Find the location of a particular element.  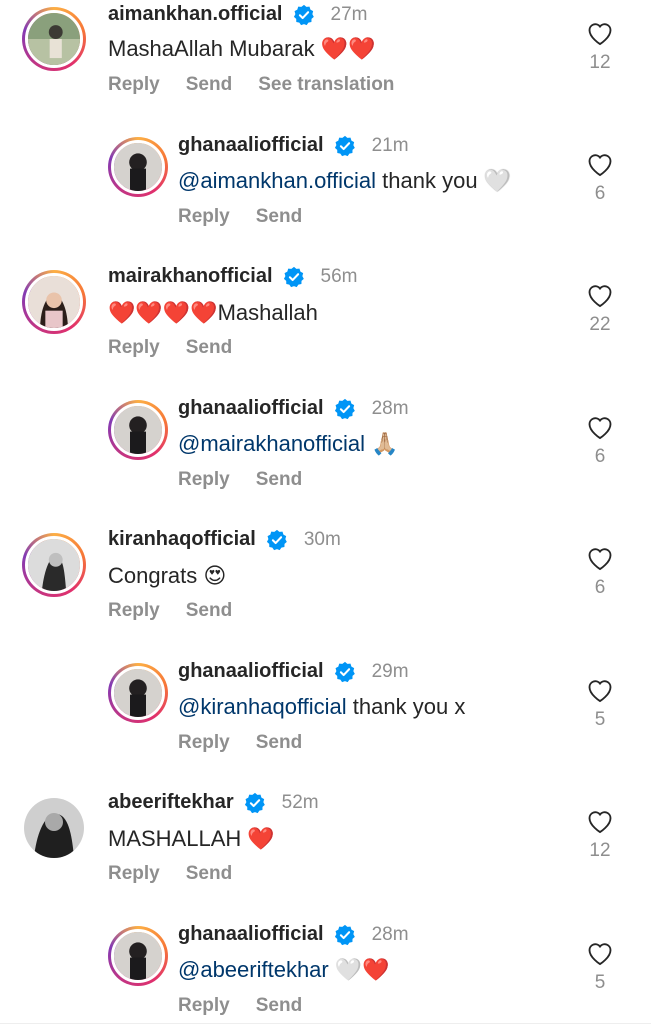

username: abeeriftekhar is located at coordinates (171, 802).